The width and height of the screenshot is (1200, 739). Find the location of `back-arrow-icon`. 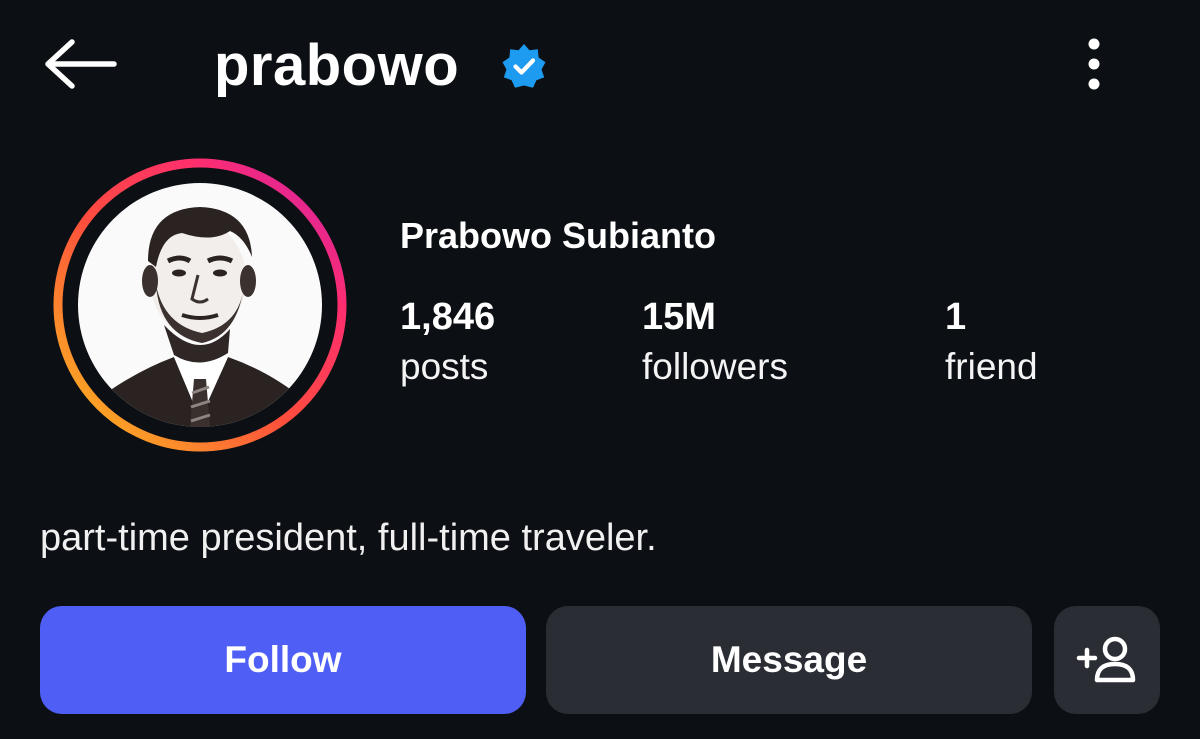

back-arrow-icon is located at coordinates (81, 64).